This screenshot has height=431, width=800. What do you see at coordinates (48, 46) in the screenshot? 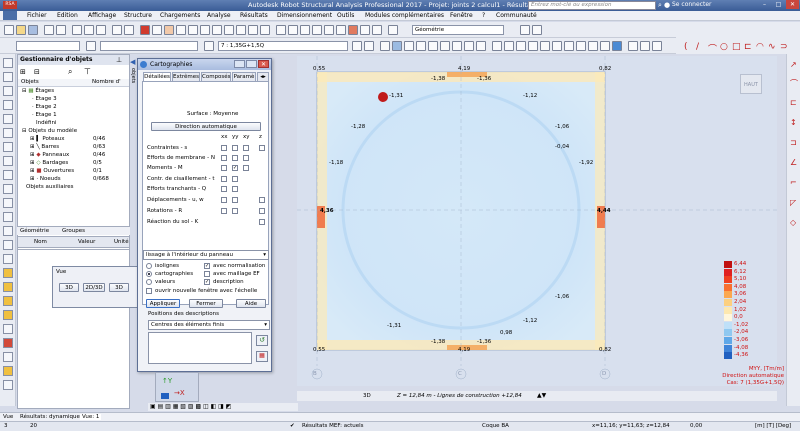
I see `selection-combo` at bounding box center [48, 46].